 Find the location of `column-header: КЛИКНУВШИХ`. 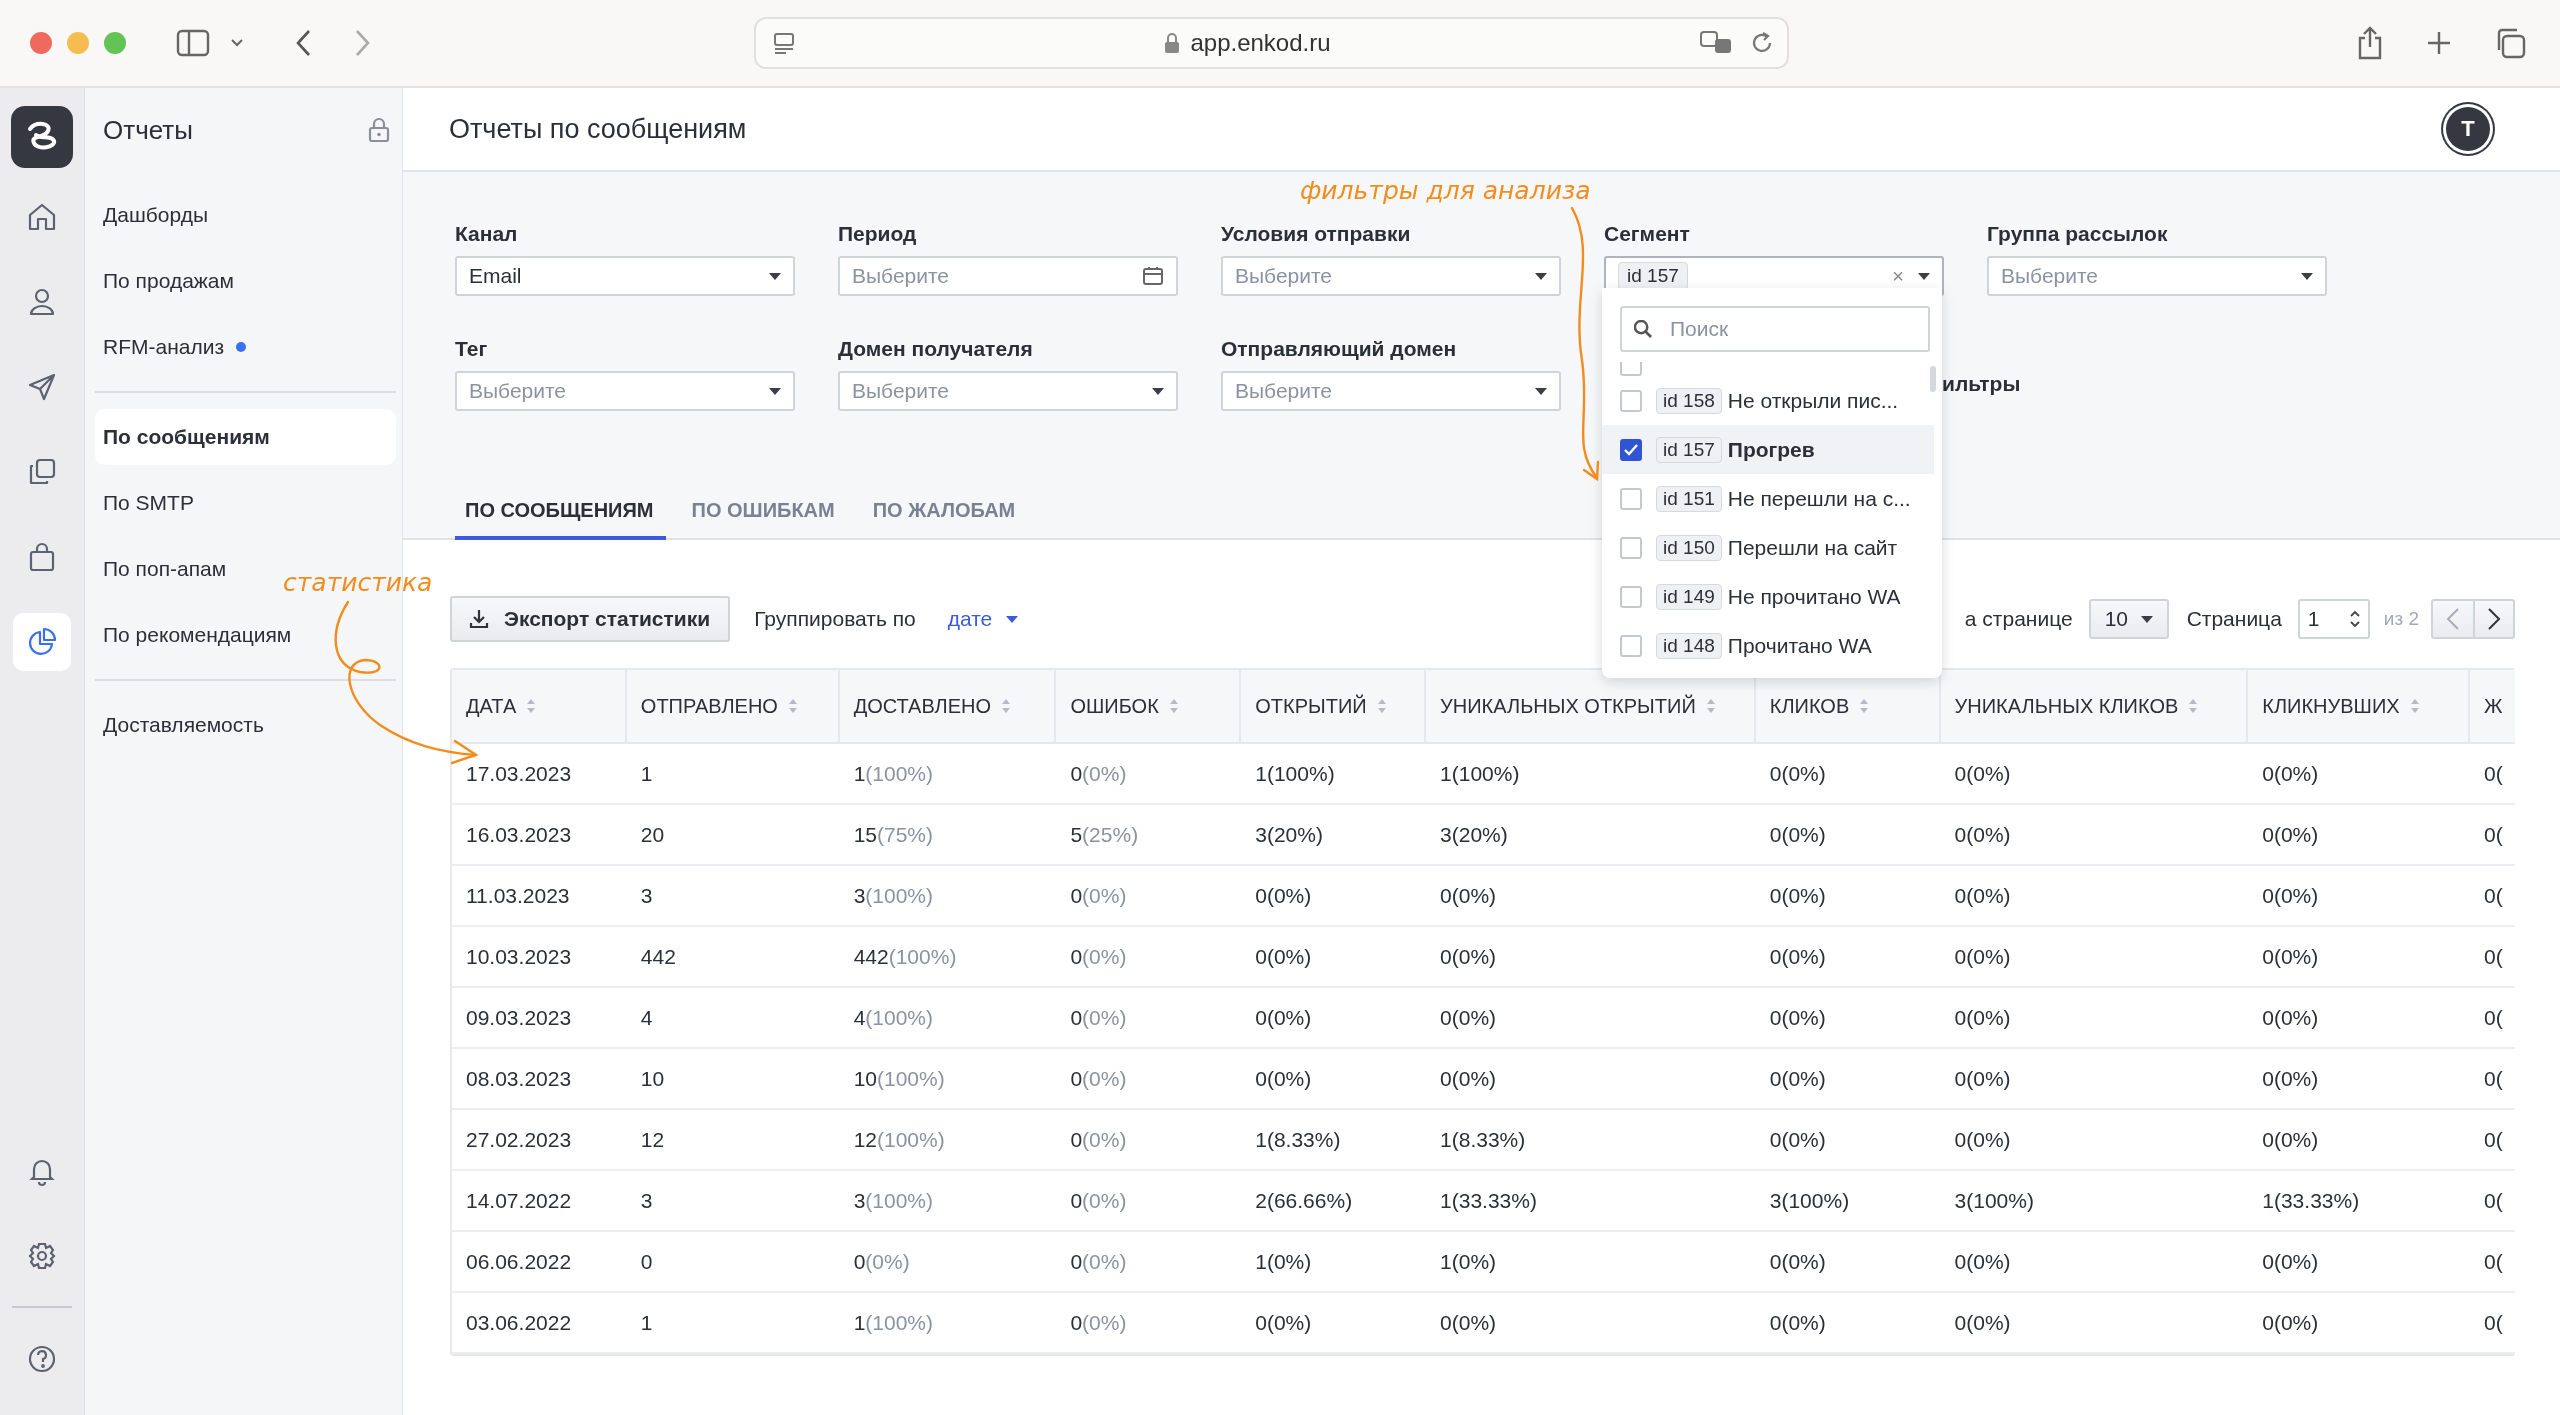

column-header: КЛИКНУВШИХ is located at coordinates (2341, 706).